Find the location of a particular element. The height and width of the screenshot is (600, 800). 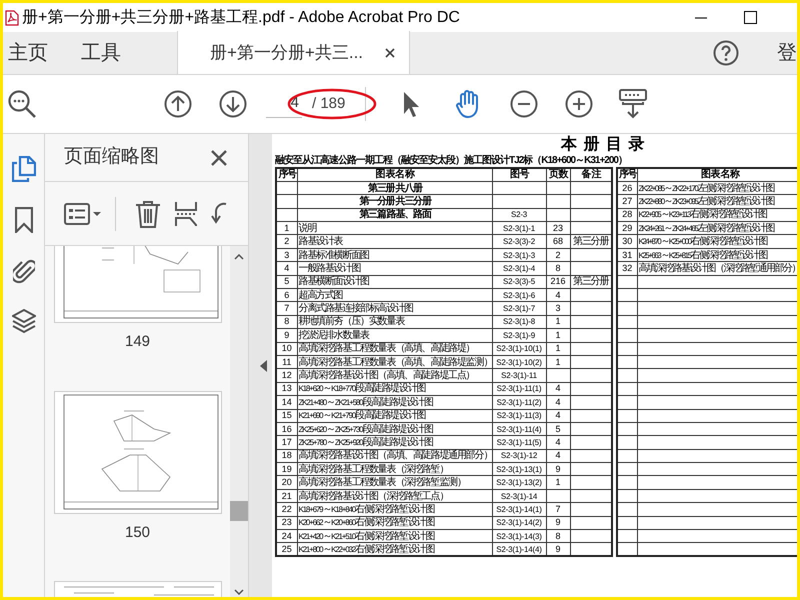

table-cell: S2-3(1)-14(3) is located at coordinates (519, 536).